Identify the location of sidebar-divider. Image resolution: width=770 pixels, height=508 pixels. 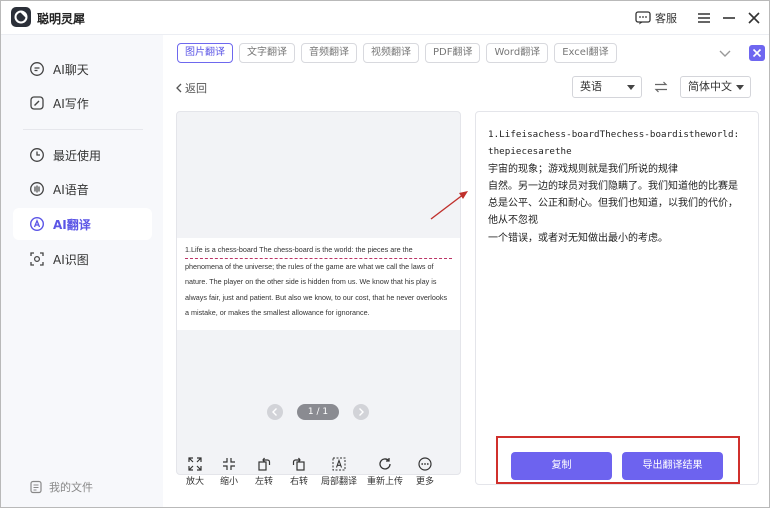
(83, 129).